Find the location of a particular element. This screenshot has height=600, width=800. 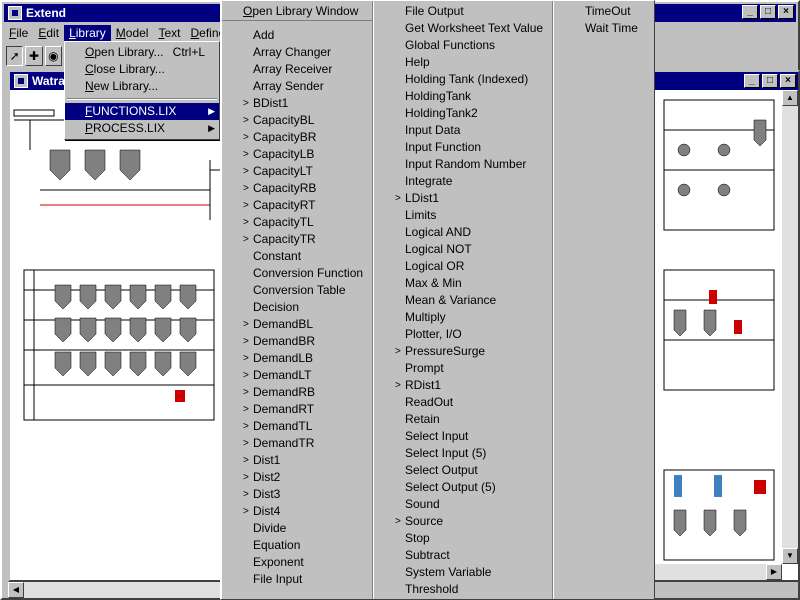

menu-item-open-library-window: Open Library Window is located at coordinates (297, 11).